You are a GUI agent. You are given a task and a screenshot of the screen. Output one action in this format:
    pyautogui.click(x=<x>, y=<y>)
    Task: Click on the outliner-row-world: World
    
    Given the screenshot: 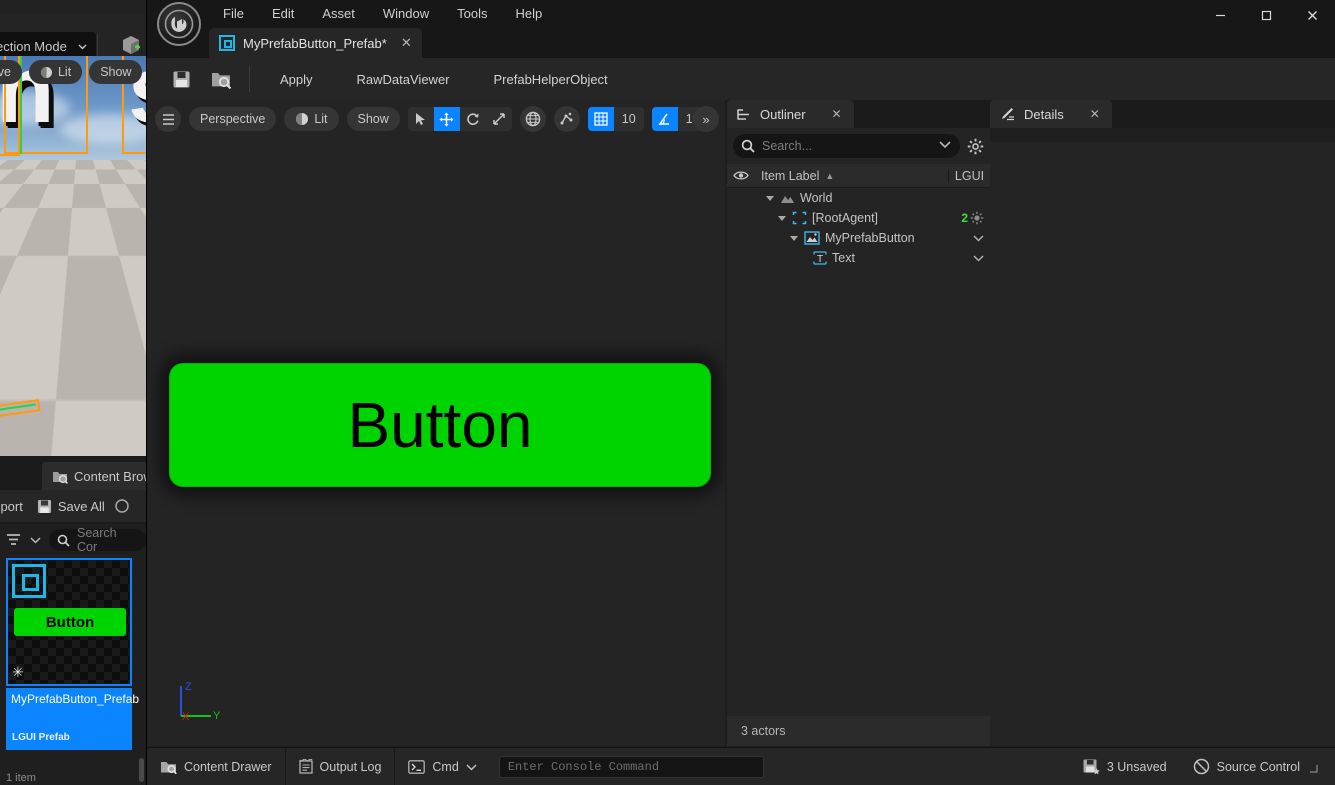 What is the action you would take?
    pyautogui.click(x=858, y=198)
    